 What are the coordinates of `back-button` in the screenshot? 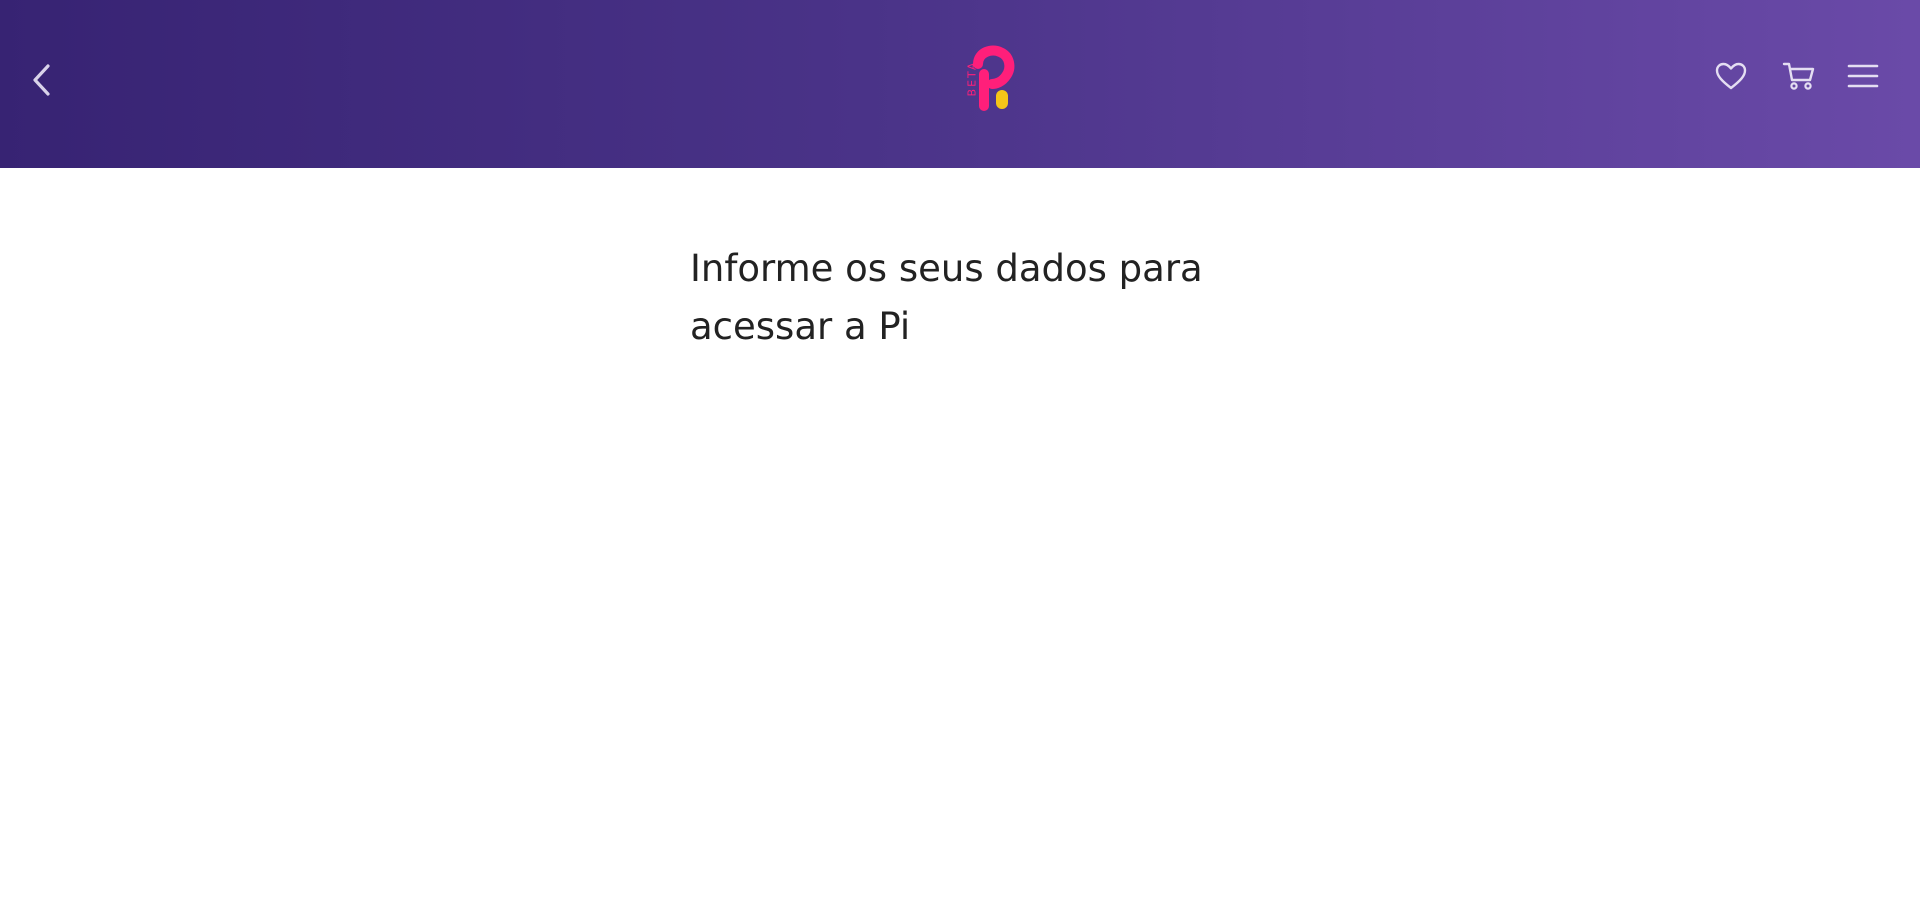 It's located at (42, 80).